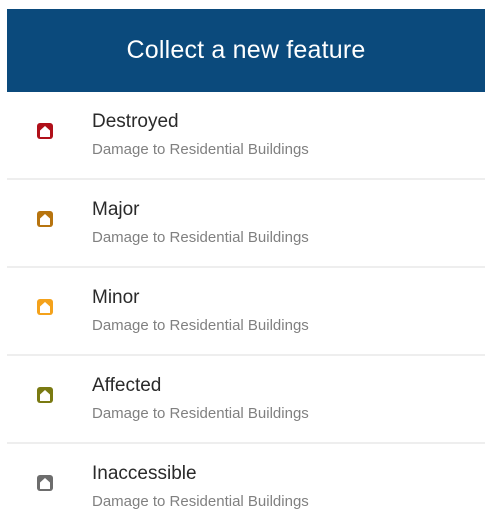 This screenshot has width=485, height=530. What do you see at coordinates (116, 209) in the screenshot?
I see `template-title: Major` at bounding box center [116, 209].